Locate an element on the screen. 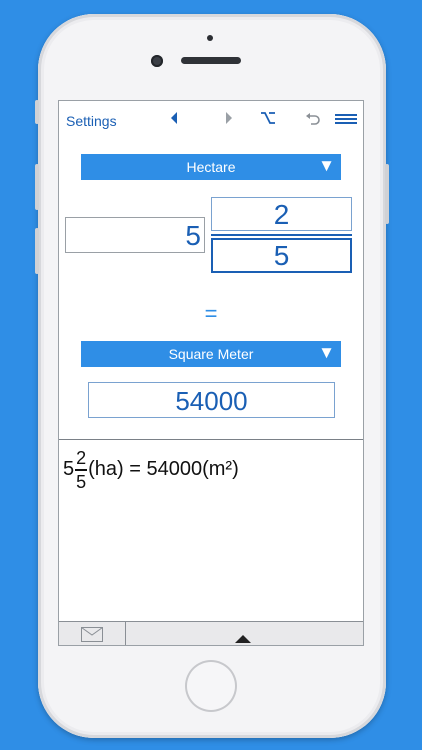  numerator-input: 2 is located at coordinates (281, 214).